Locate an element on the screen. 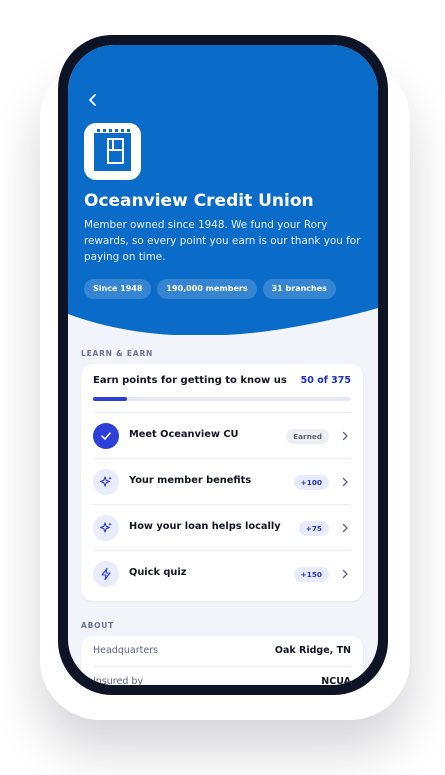  about-row-insured: Insured by NCUA is located at coordinates (222, 676).